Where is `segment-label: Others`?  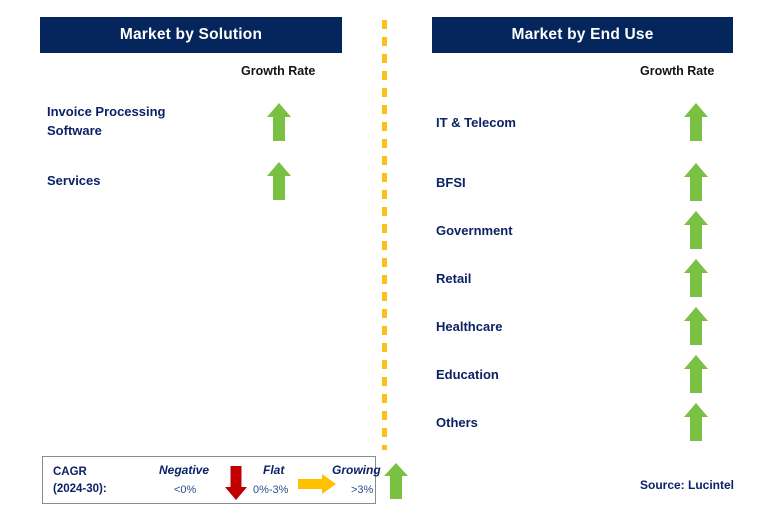
segment-label: Others is located at coordinates (457, 422).